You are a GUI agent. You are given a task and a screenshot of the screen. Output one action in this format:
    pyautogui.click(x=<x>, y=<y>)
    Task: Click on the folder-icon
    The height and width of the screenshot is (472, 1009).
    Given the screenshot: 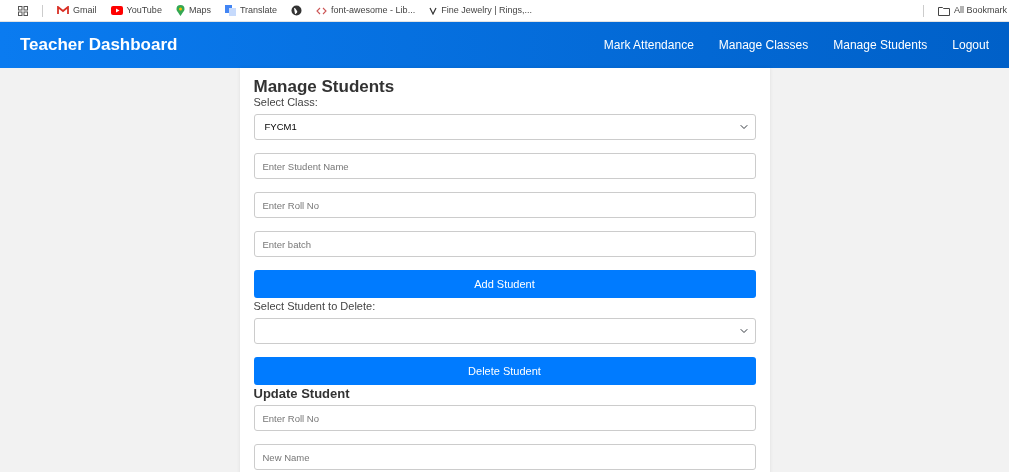 What is the action you would take?
    pyautogui.click(x=944, y=10)
    